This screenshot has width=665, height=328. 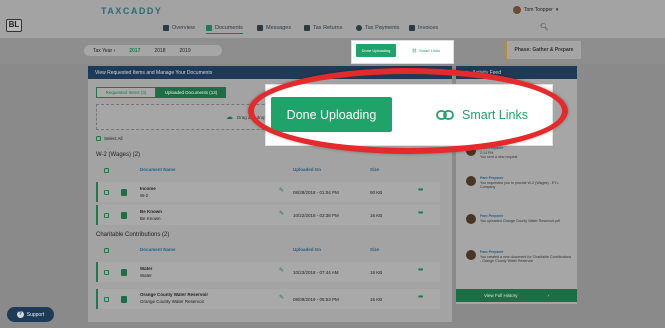 I want to click on document-name: Income, so click(x=148, y=188).